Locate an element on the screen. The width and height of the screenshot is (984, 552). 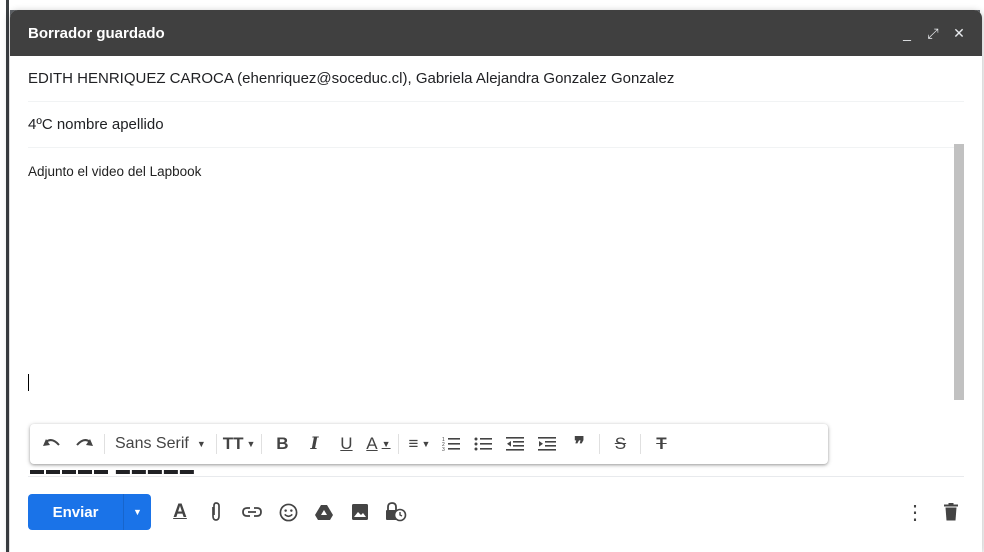
formatting-toolbar: Sans Serif ▼ ТT ▼ B I U A ▼ ≡ ▼ 123 ❞ S T is located at coordinates (429, 444).